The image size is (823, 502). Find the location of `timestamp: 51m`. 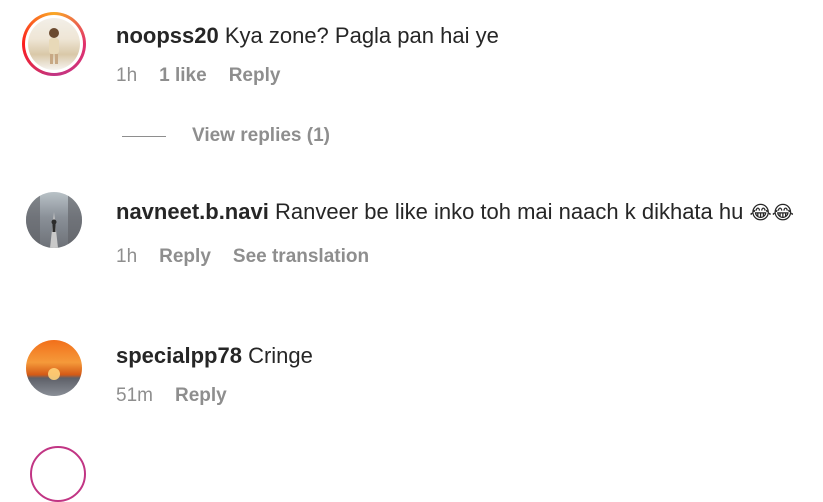

timestamp: 51m is located at coordinates (134, 395).